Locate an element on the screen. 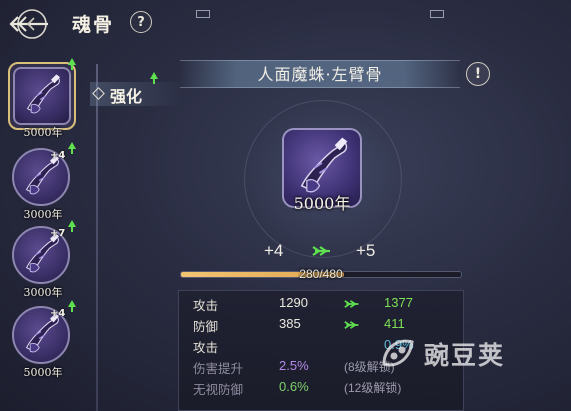 The image size is (571, 411). bone-slot: +4 5000年 is located at coordinates (43, 342).